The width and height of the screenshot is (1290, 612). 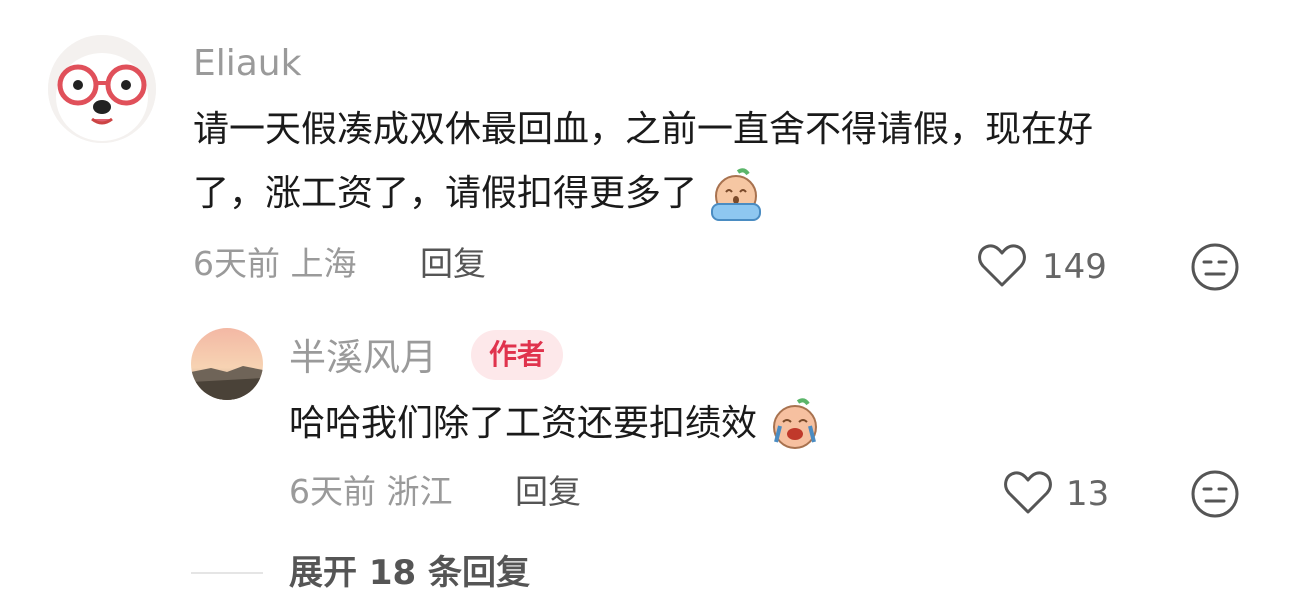 What do you see at coordinates (409, 573) in the screenshot?
I see `expand-replies-button: 展开 18 条回复` at bounding box center [409, 573].